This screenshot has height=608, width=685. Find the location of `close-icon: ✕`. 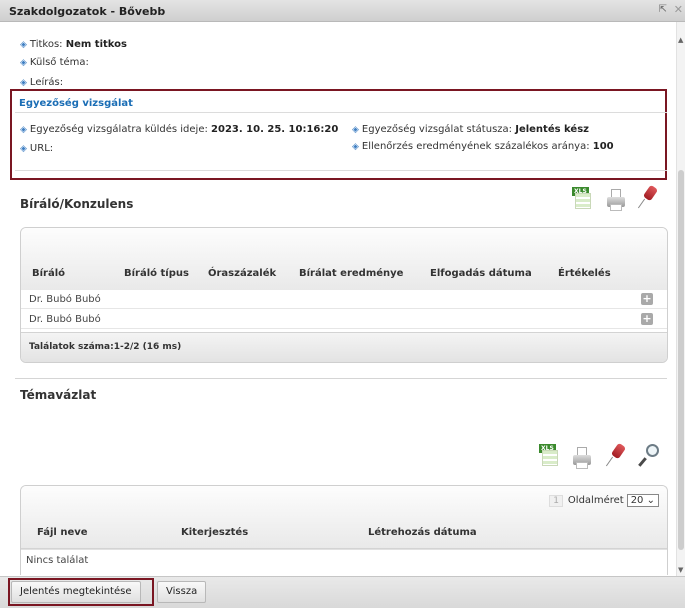

close-icon: ✕ is located at coordinates (678, 9).